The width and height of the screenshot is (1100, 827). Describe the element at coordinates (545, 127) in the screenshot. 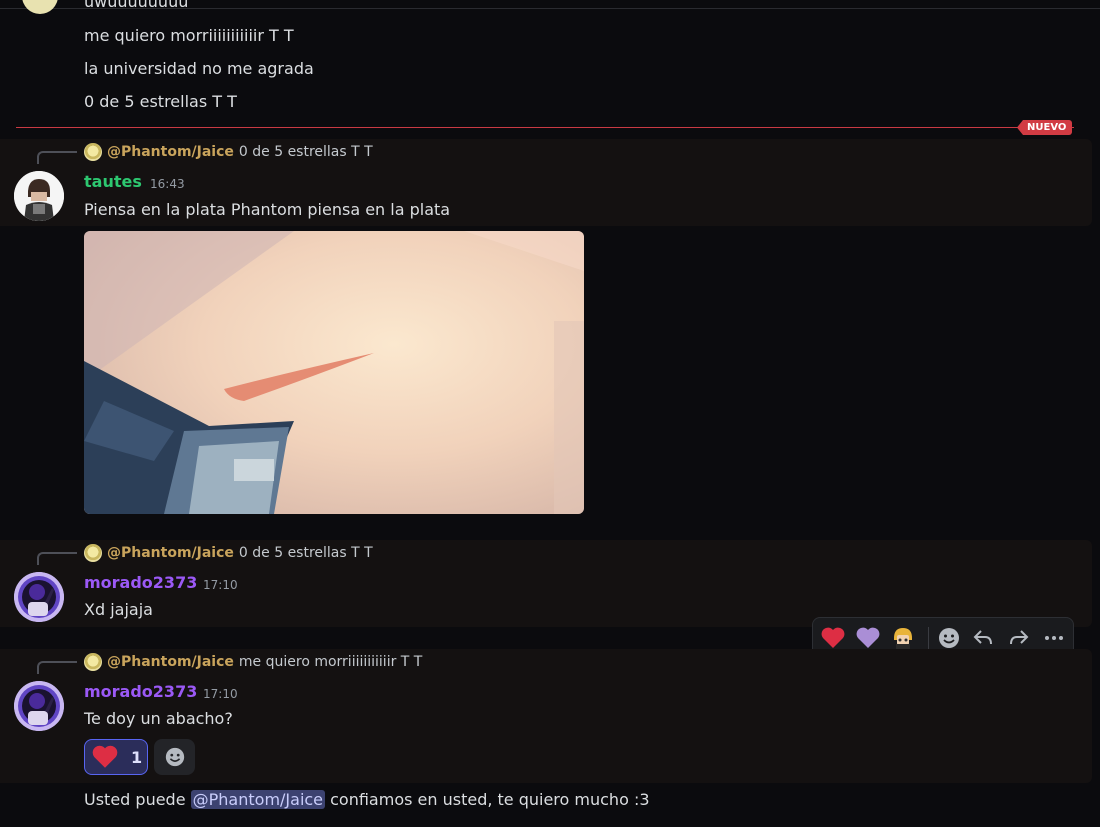

I see `new-messages-divider` at that location.